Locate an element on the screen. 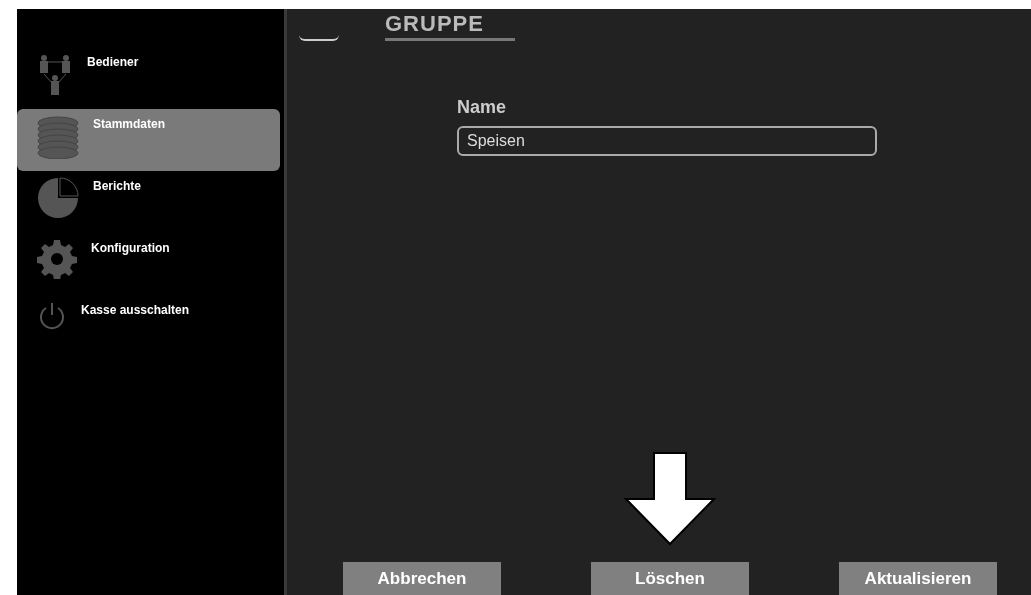  action-button: Aktualisieren is located at coordinates (918, 578).